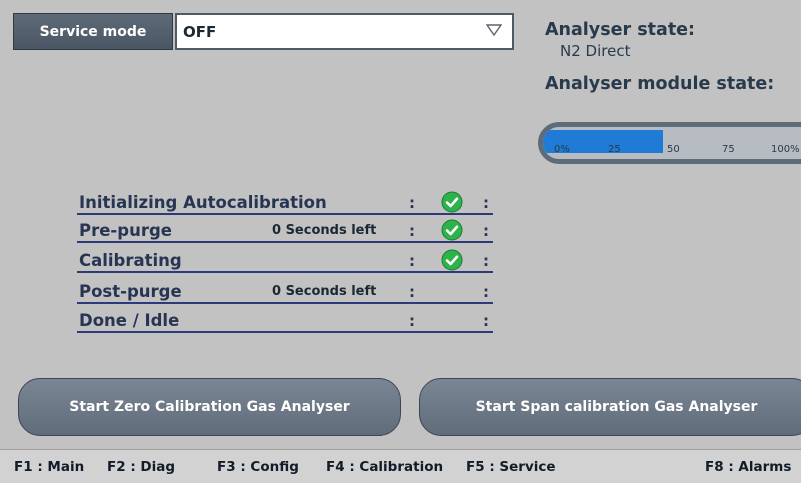  I want to click on service-mode-label: Service mode, so click(93, 31).